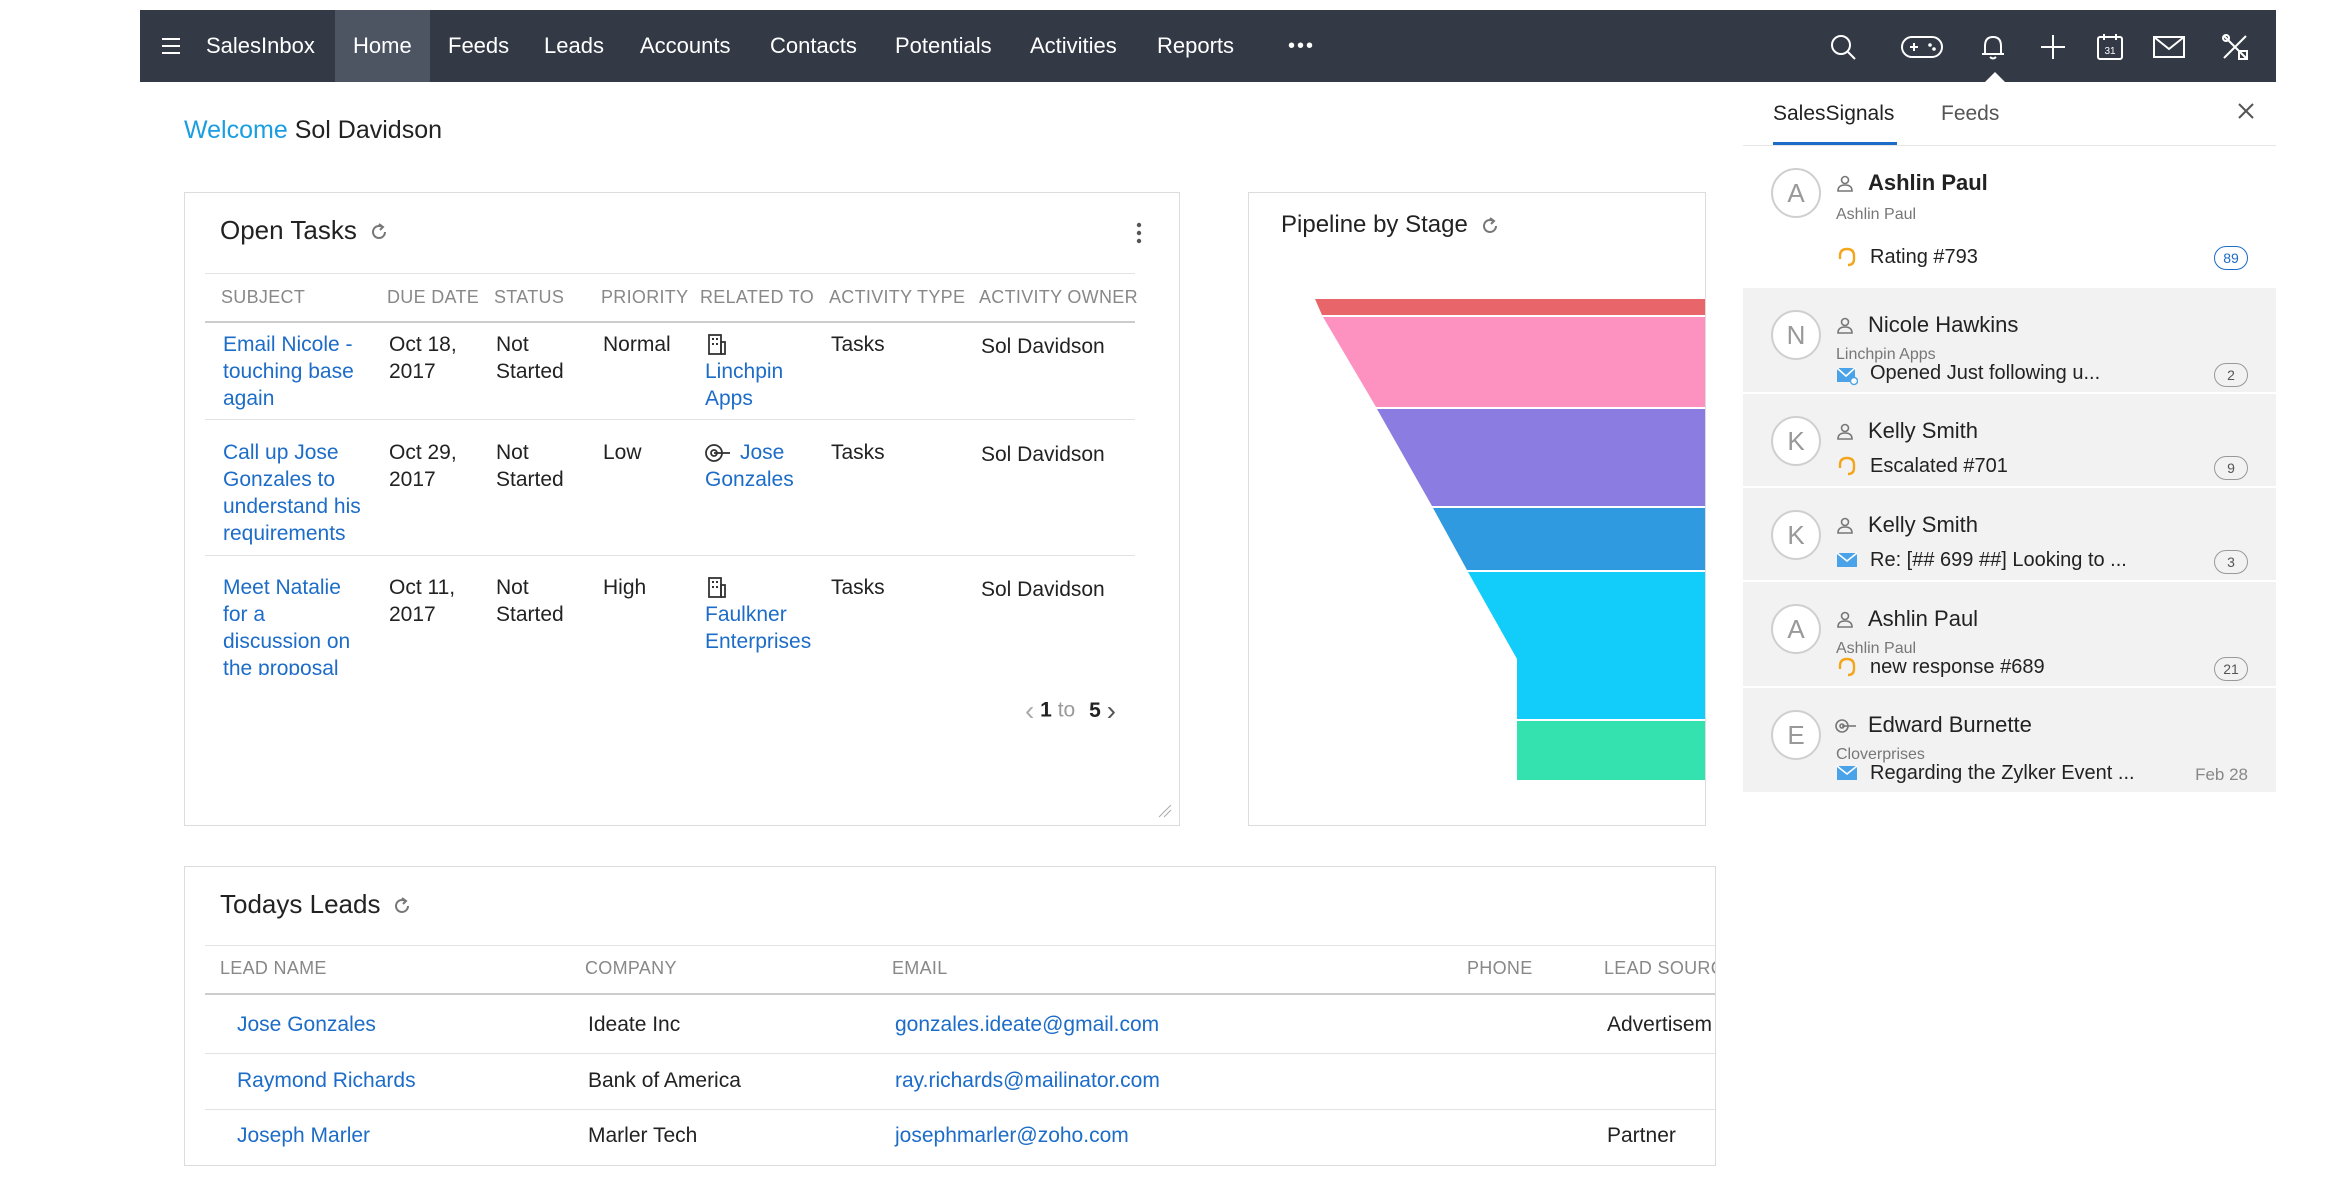 Image resolution: width=2340 pixels, height=1179 pixels. I want to click on column-header-due-date: DUE DATE, so click(433, 297).